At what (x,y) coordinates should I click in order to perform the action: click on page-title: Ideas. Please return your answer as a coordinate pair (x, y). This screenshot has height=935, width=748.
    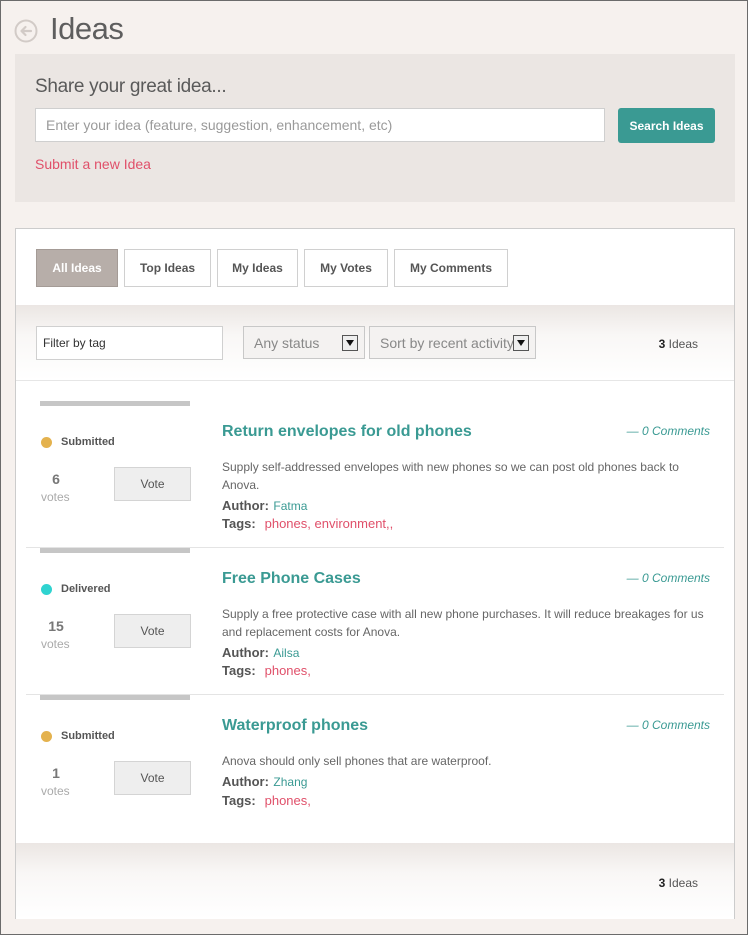
    Looking at the image, I should click on (87, 28).